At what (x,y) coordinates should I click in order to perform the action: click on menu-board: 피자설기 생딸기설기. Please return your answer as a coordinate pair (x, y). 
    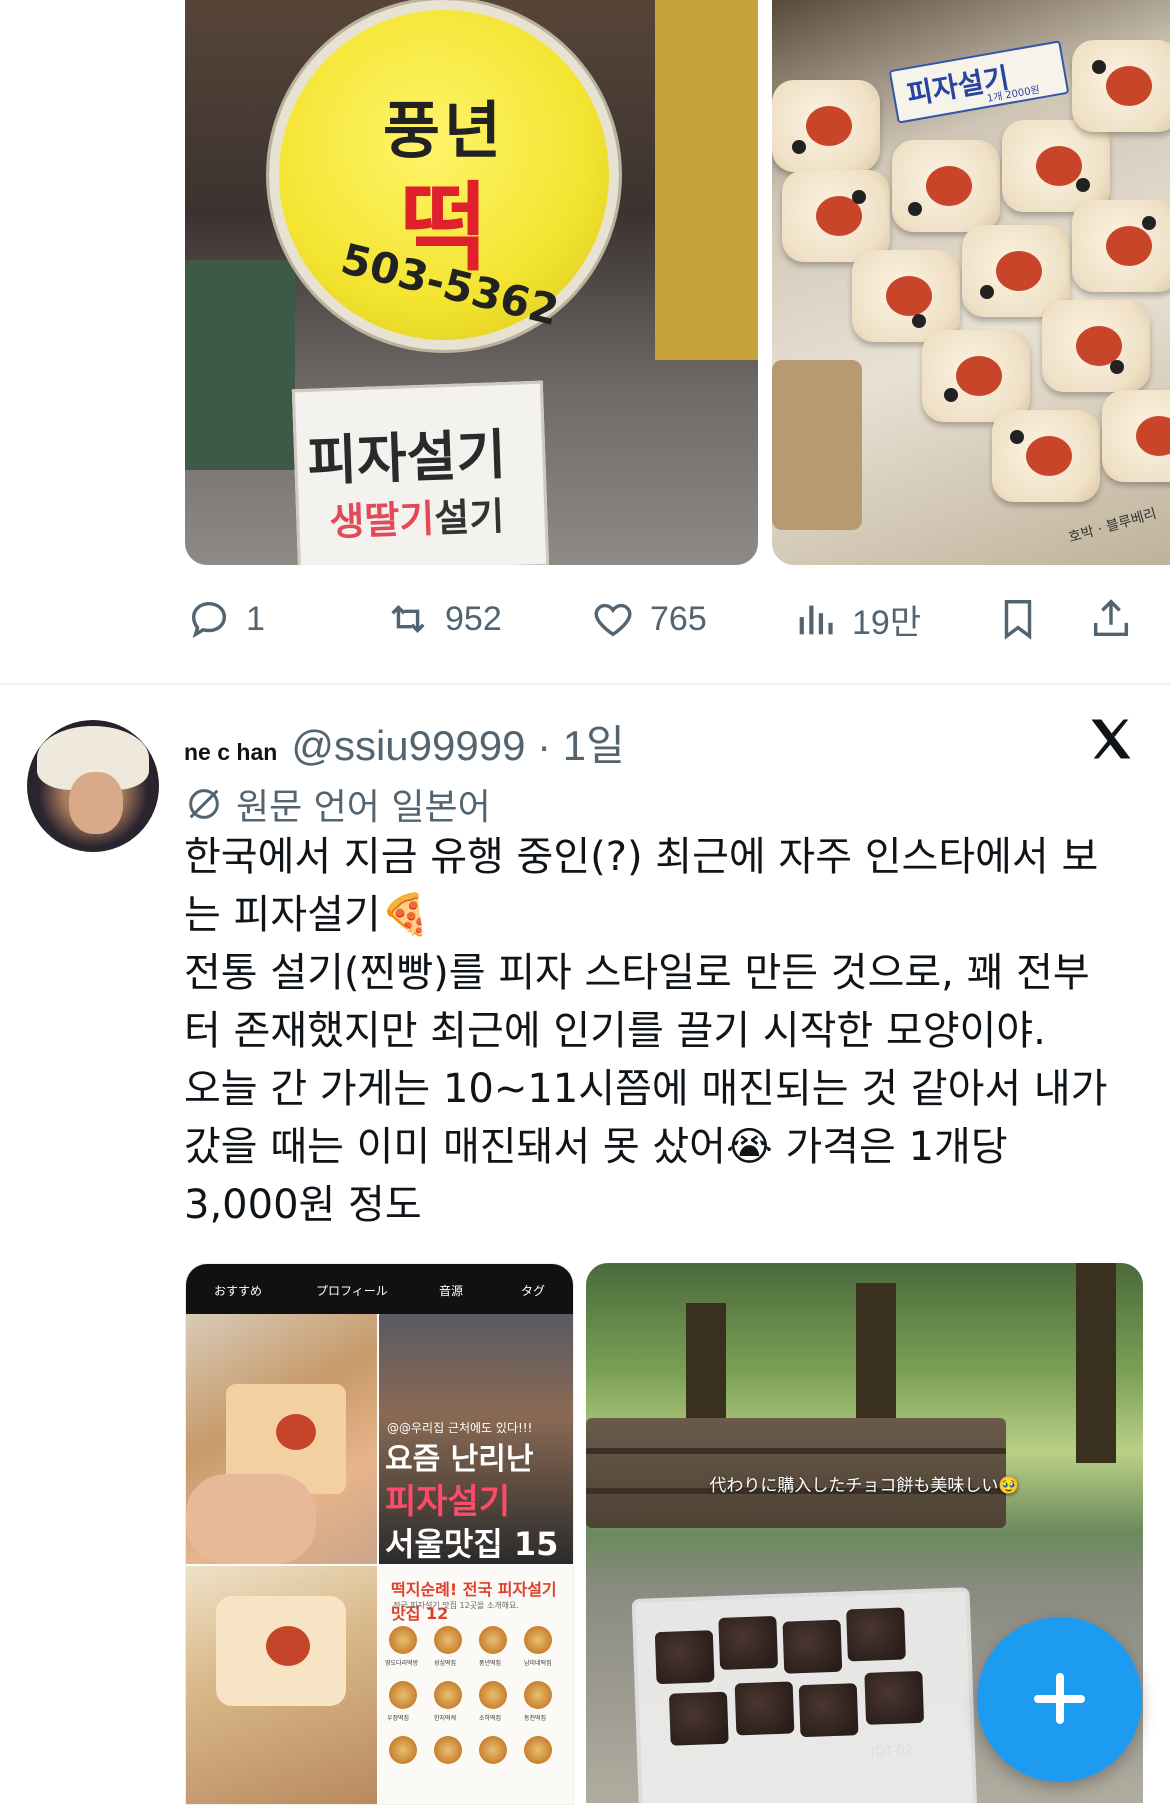
    Looking at the image, I should click on (420, 472).